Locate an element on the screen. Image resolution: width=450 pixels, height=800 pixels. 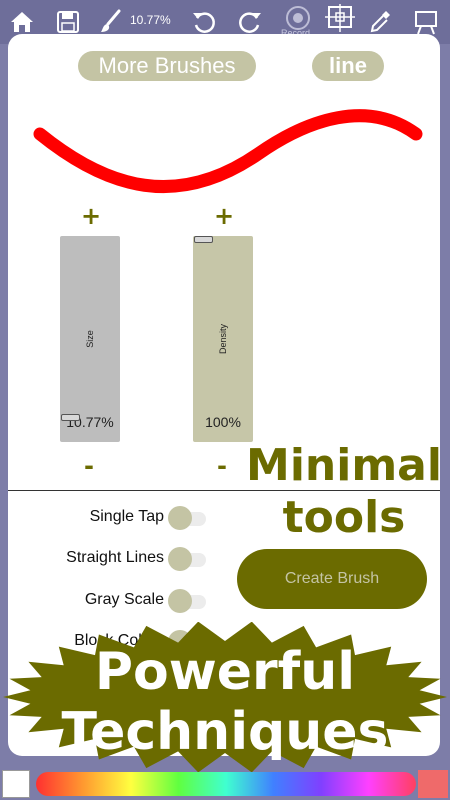
density-increase-button: + is located at coordinates (224, 216).